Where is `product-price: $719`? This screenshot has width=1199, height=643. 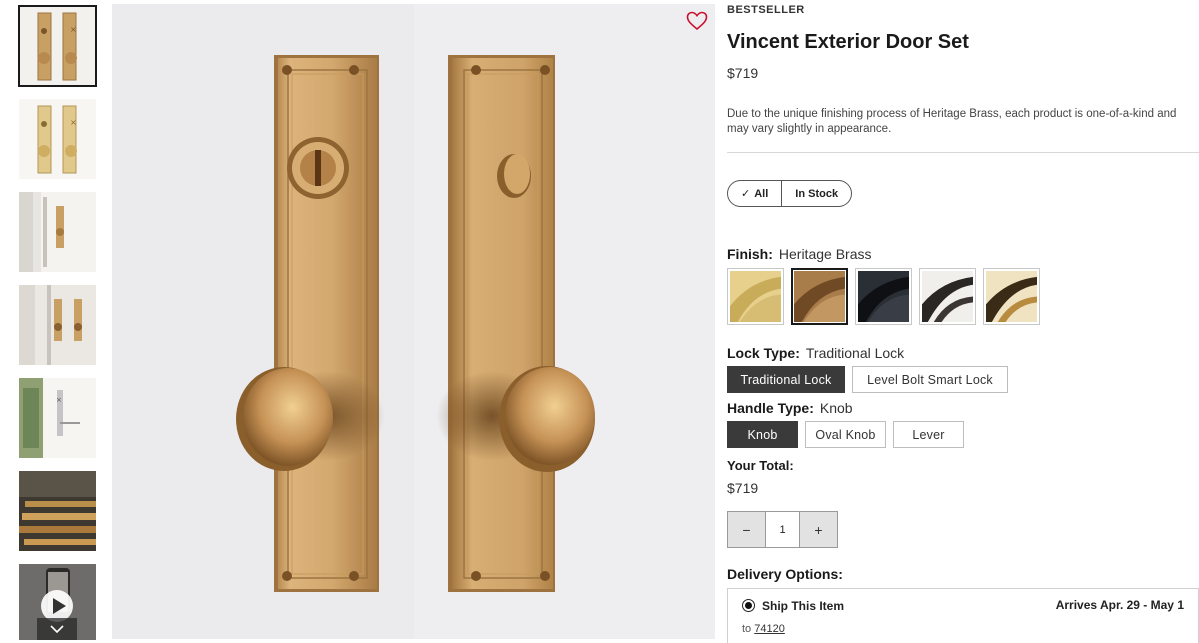
product-price: $719 is located at coordinates (743, 73).